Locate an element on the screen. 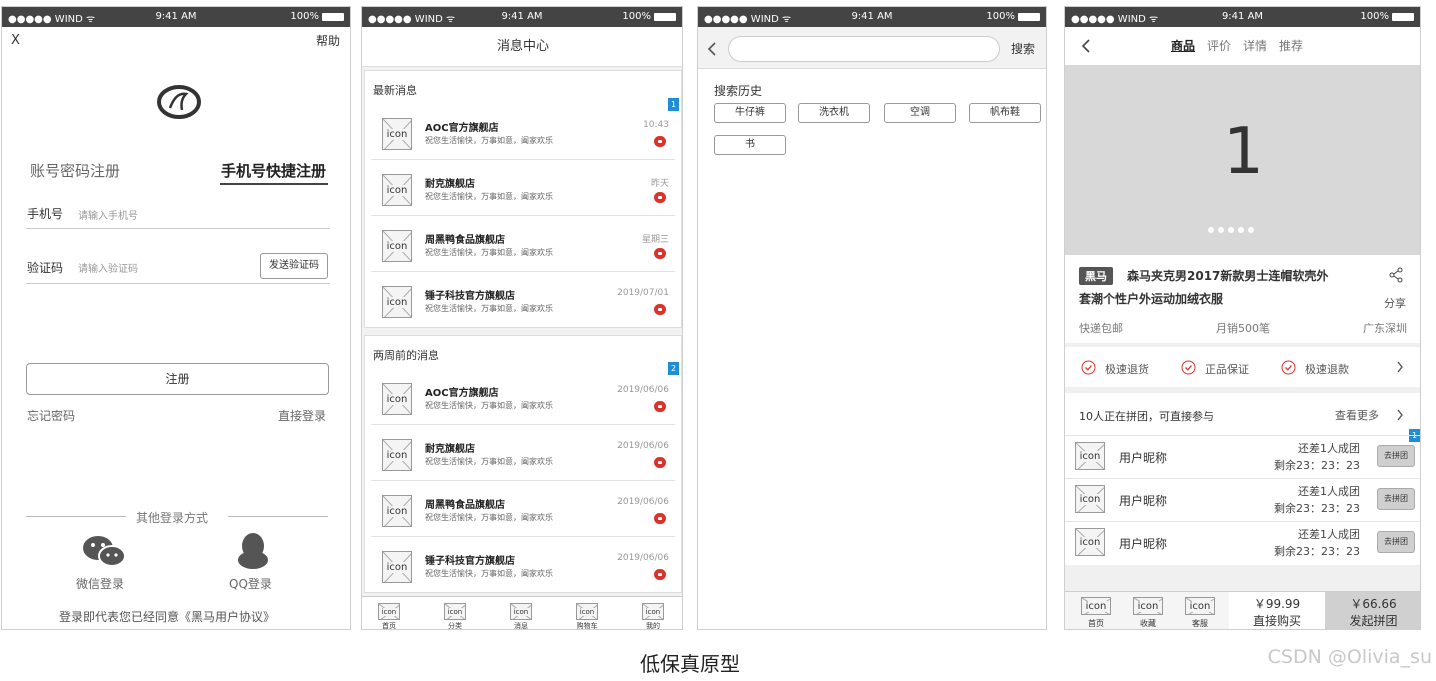 The width and height of the screenshot is (1436, 681). bottom-tab: icon 首页 is located at coordinates (1096, 611).